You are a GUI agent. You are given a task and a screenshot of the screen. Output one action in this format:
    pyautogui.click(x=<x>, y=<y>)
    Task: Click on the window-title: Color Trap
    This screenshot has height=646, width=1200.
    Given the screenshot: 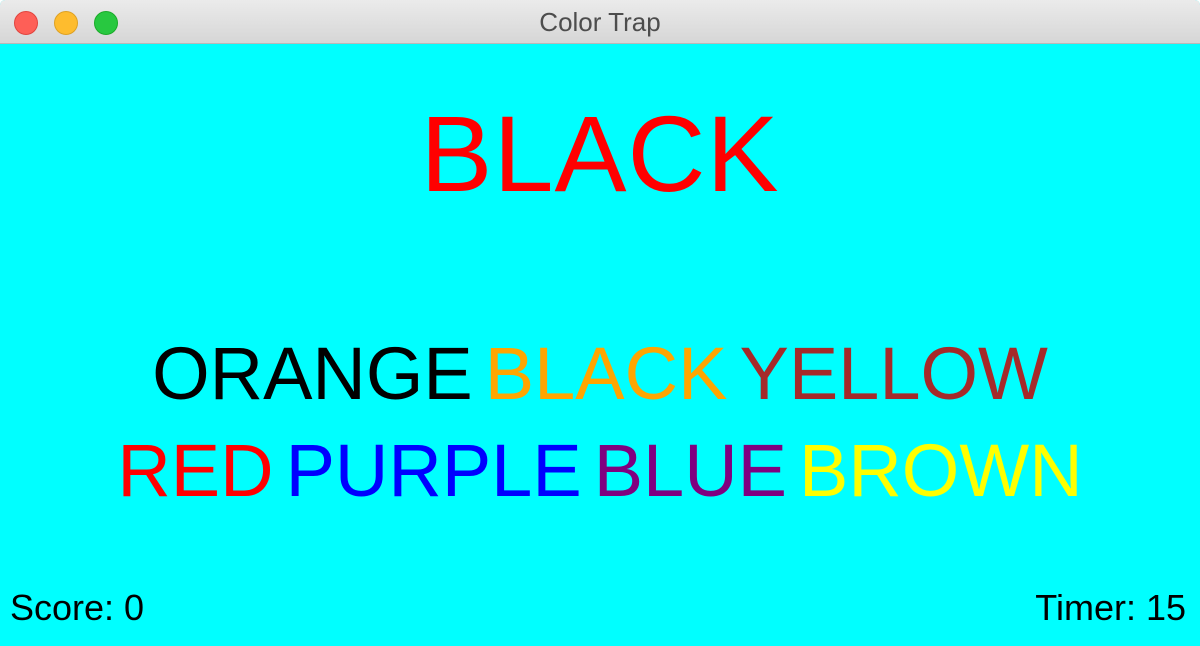 What is the action you would take?
    pyautogui.click(x=600, y=22)
    